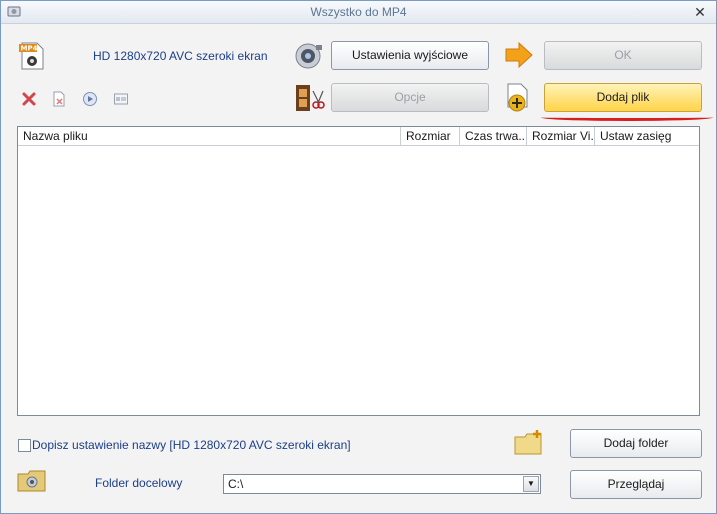  What do you see at coordinates (31, 481) in the screenshot?
I see `destination-folder-icon` at bounding box center [31, 481].